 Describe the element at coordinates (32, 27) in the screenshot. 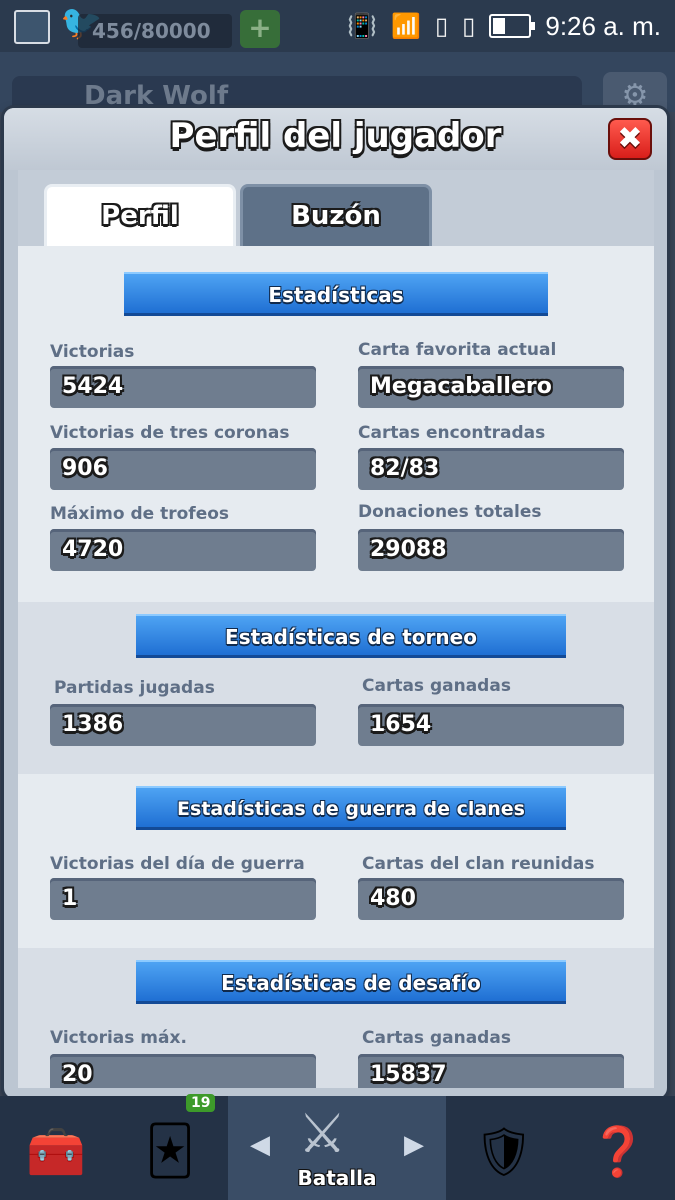

I see `image-icon` at that location.